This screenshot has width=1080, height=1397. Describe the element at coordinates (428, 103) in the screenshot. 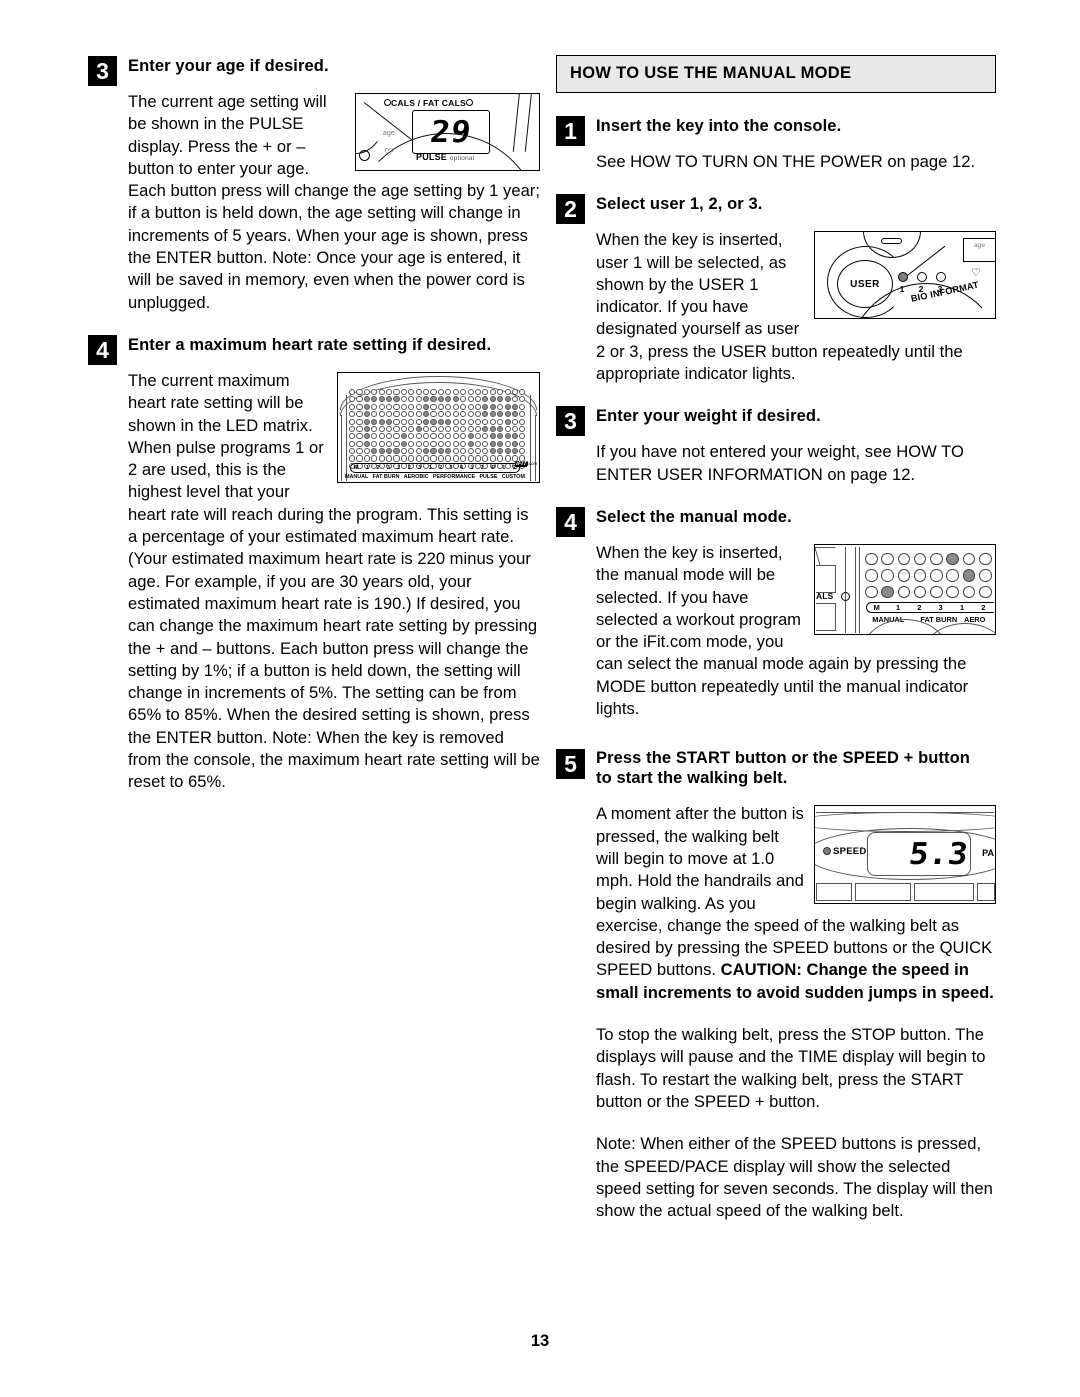

I see `cals-row: CALS / FAT CALS` at that location.